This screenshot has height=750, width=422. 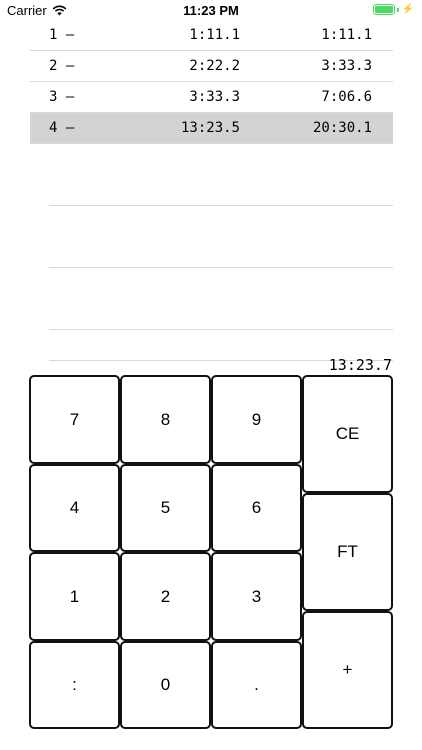 I want to click on lap-split: 2:22.2, so click(x=214, y=66).